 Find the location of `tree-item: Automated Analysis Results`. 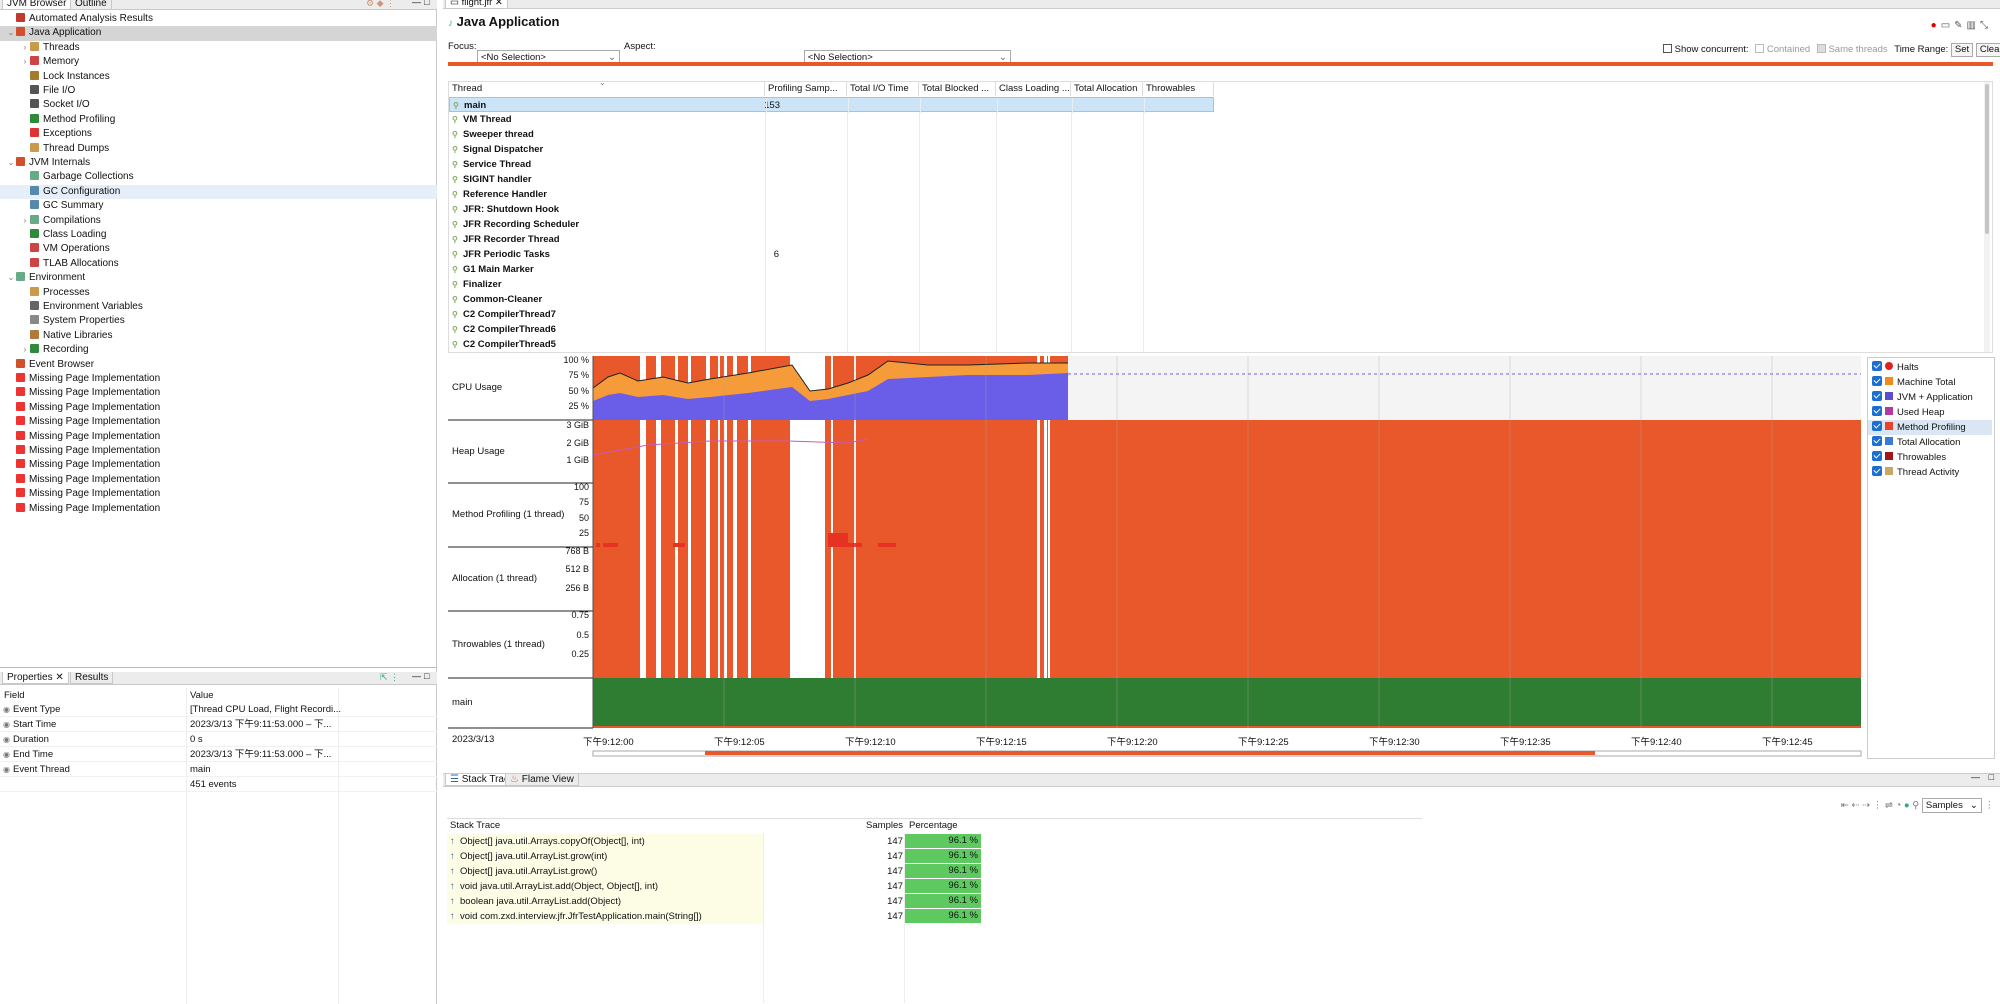

tree-item: Automated Analysis Results is located at coordinates (218, 19).